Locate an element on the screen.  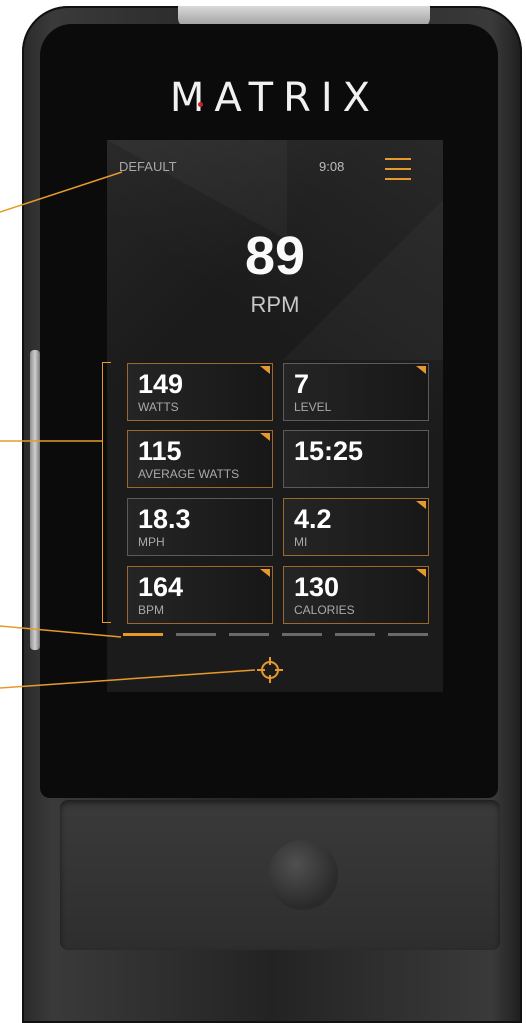
tile-value: 7 is located at coordinates (302, 384).